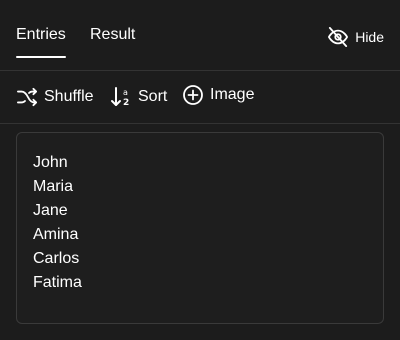 The width and height of the screenshot is (400, 340). Describe the element at coordinates (53, 186) in the screenshot. I see `entry-line: Maria` at that location.